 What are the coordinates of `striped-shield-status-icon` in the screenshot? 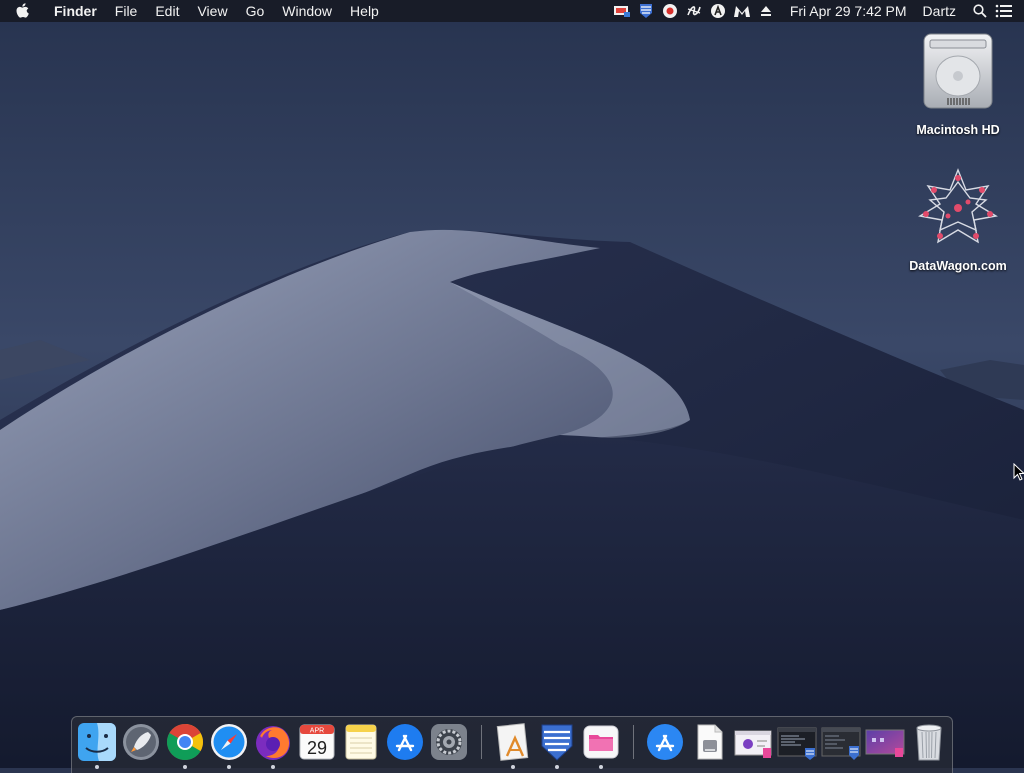 It's located at (646, 11).